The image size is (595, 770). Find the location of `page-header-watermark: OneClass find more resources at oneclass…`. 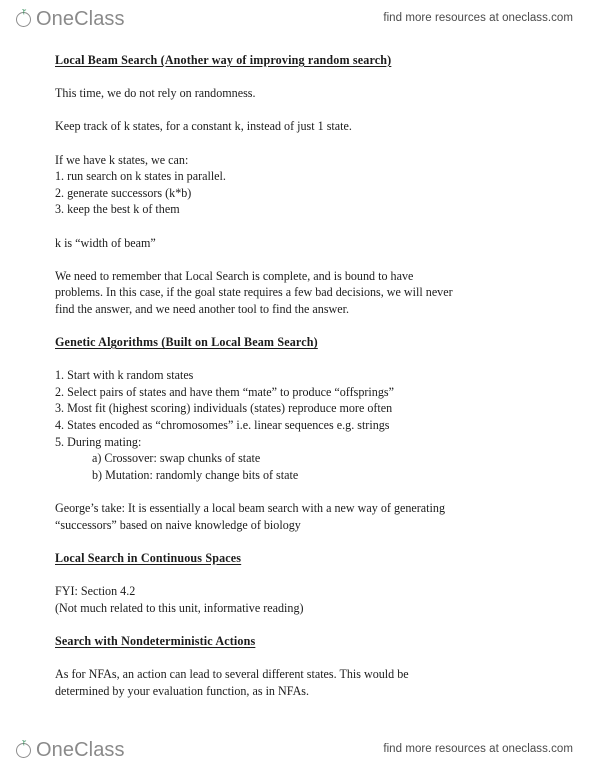

page-header-watermark: OneClass find more resources at oneclass… is located at coordinates (297, 18).